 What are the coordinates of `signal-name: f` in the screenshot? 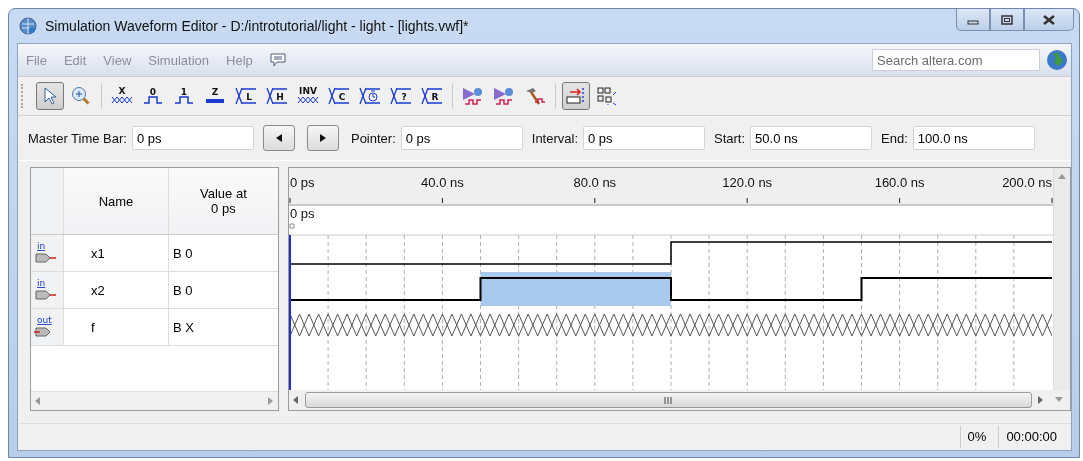 It's located at (116, 327).